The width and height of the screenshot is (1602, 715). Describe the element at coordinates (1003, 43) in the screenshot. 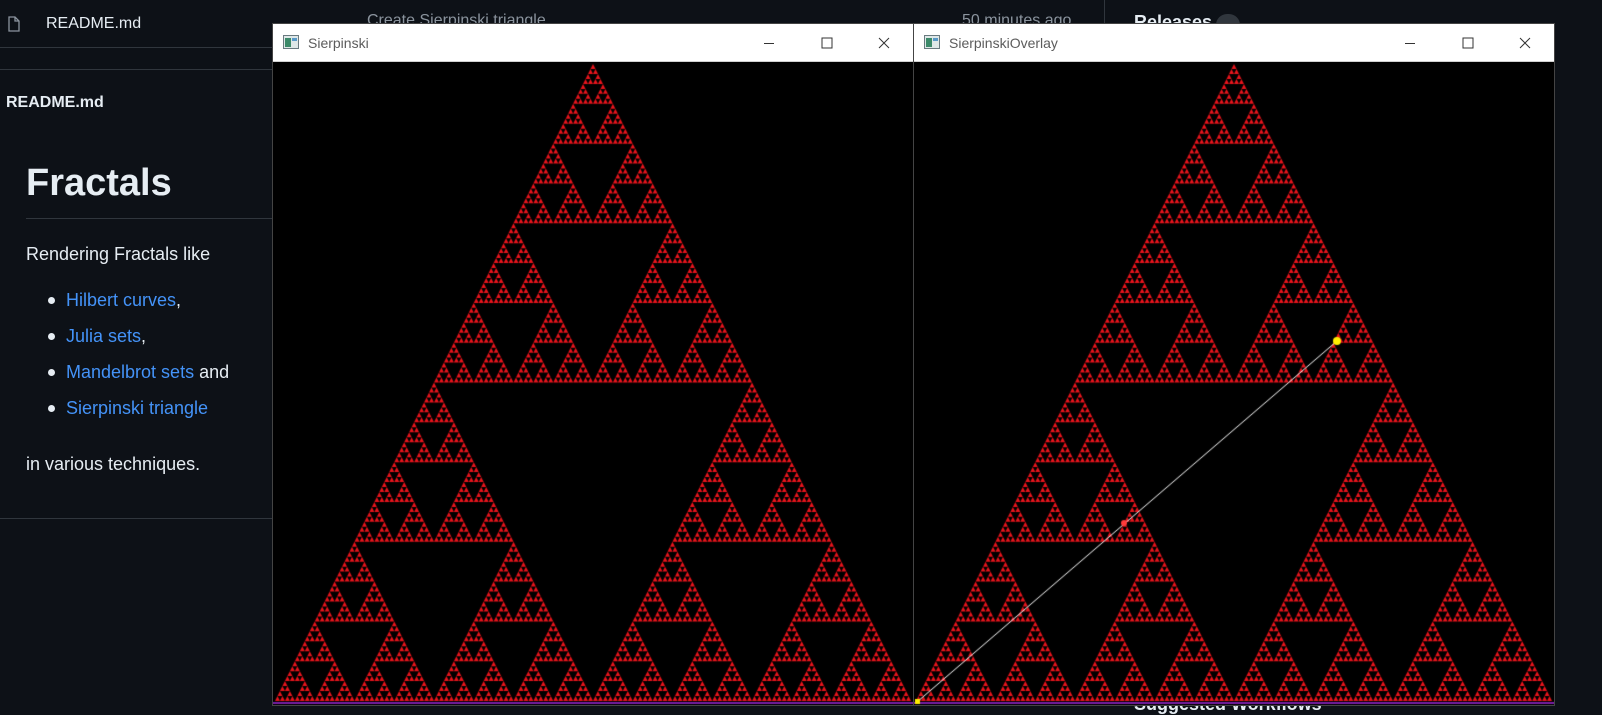

I see `window-title: SierpinskiOverlay` at that location.